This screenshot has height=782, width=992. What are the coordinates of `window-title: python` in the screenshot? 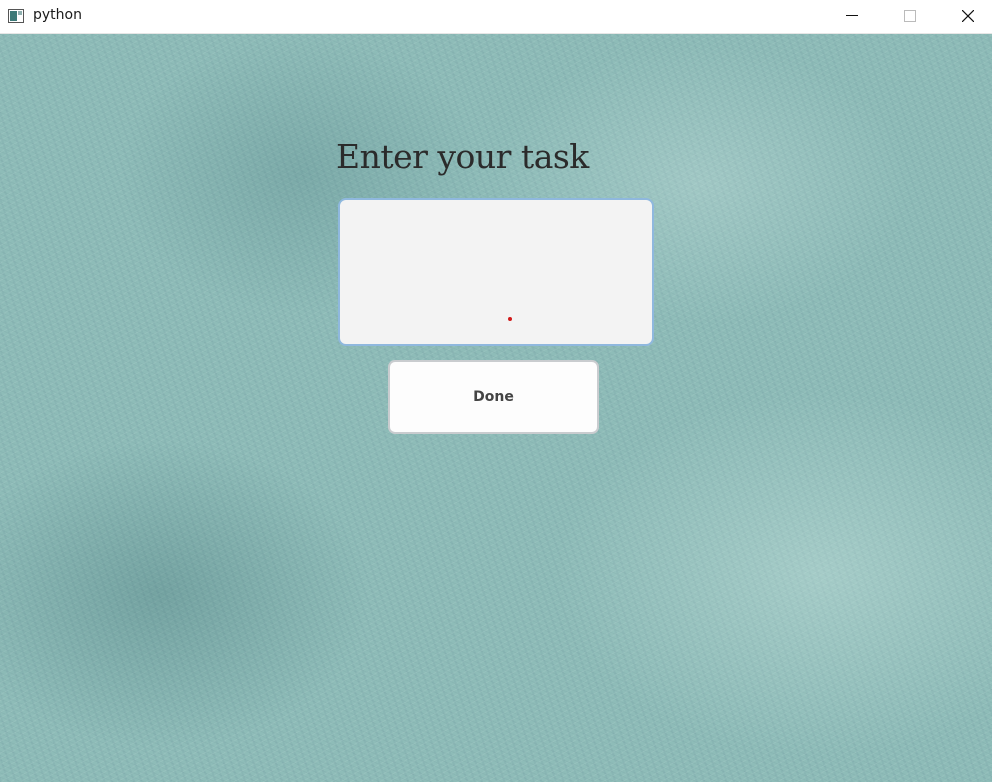 It's located at (57, 15).